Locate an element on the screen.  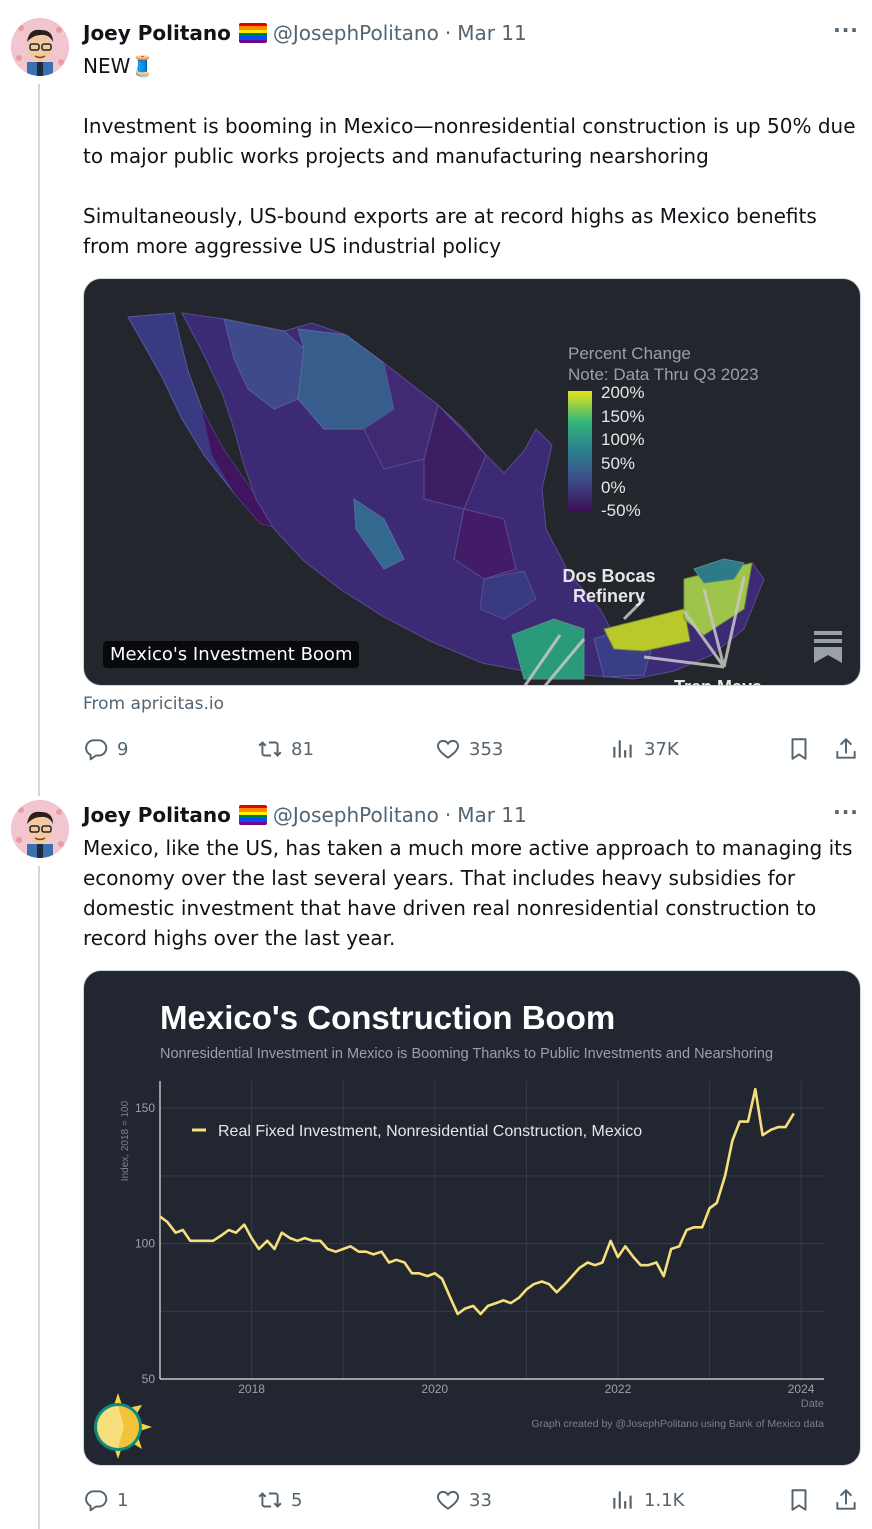
views-count: 37K is located at coordinates (661, 749).